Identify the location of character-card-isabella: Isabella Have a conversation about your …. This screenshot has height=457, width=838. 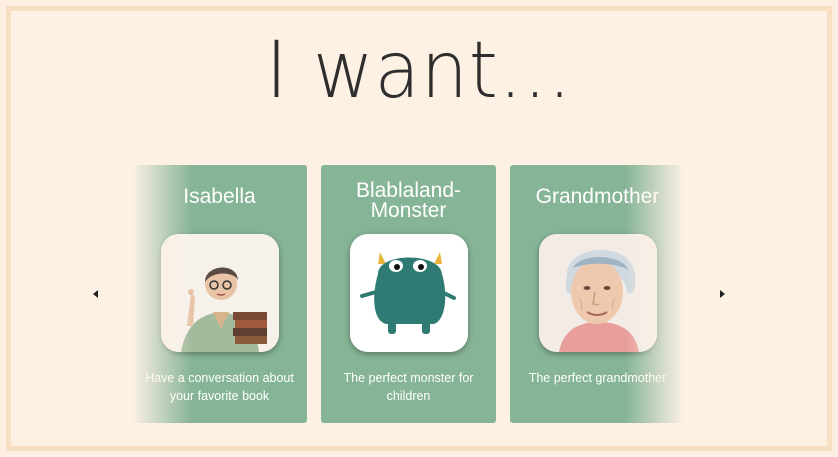
(219, 294).